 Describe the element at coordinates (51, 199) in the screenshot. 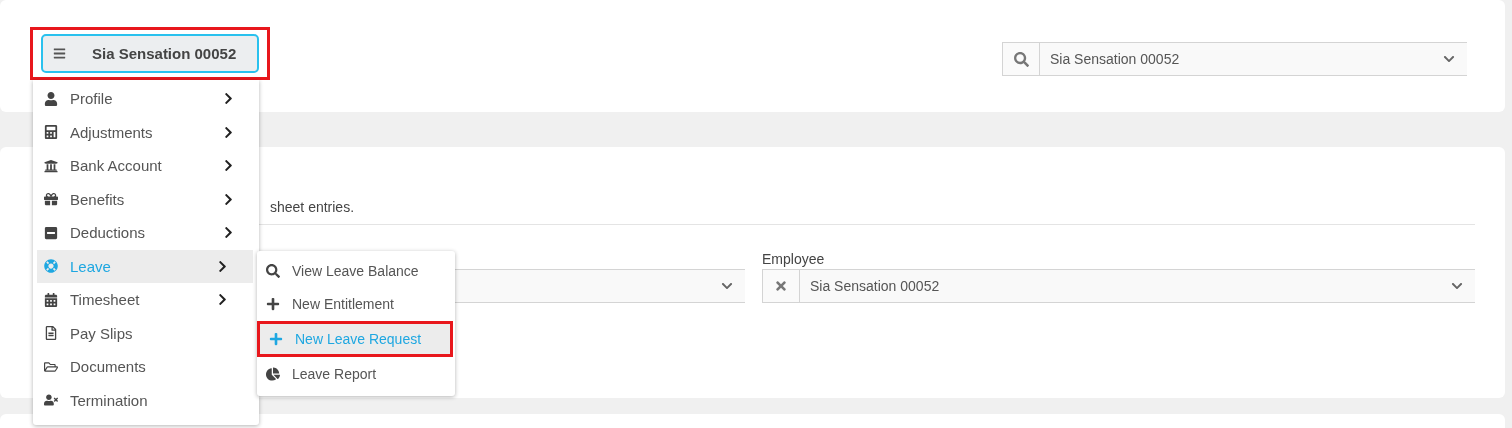

I see `gift-icon` at that location.